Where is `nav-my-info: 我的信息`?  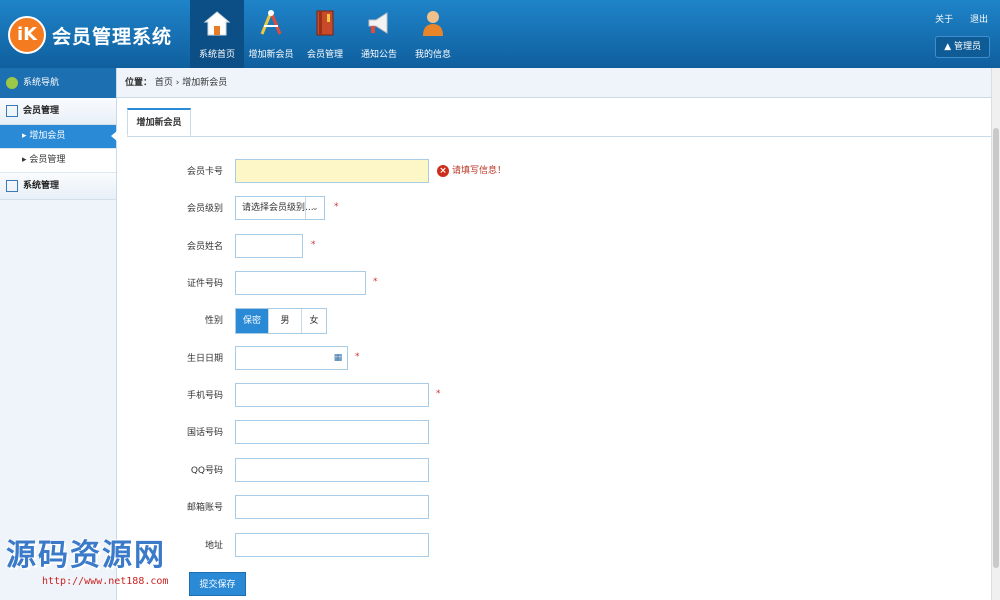
nav-my-info: 我的信息 is located at coordinates (433, 34).